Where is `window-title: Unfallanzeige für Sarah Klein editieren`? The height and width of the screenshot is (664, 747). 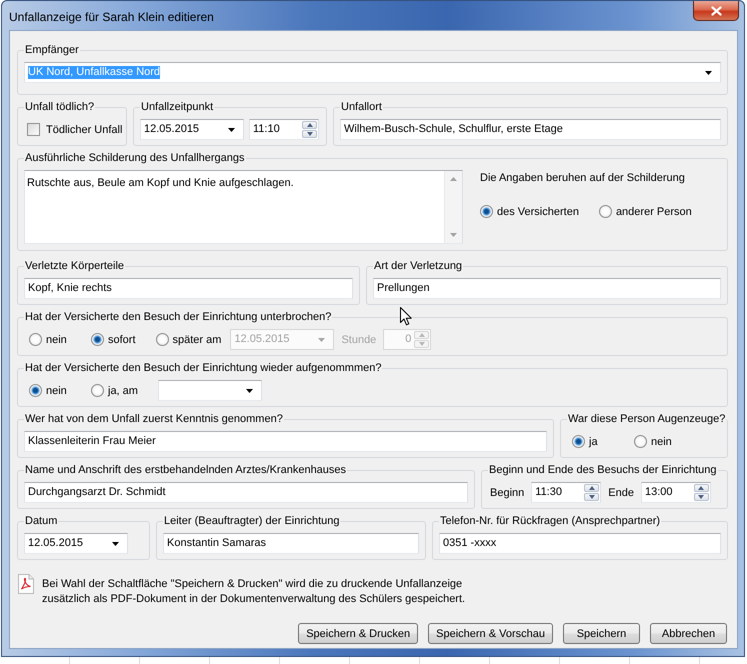
window-title: Unfallanzeige für Sarah Klein editieren is located at coordinates (111, 17).